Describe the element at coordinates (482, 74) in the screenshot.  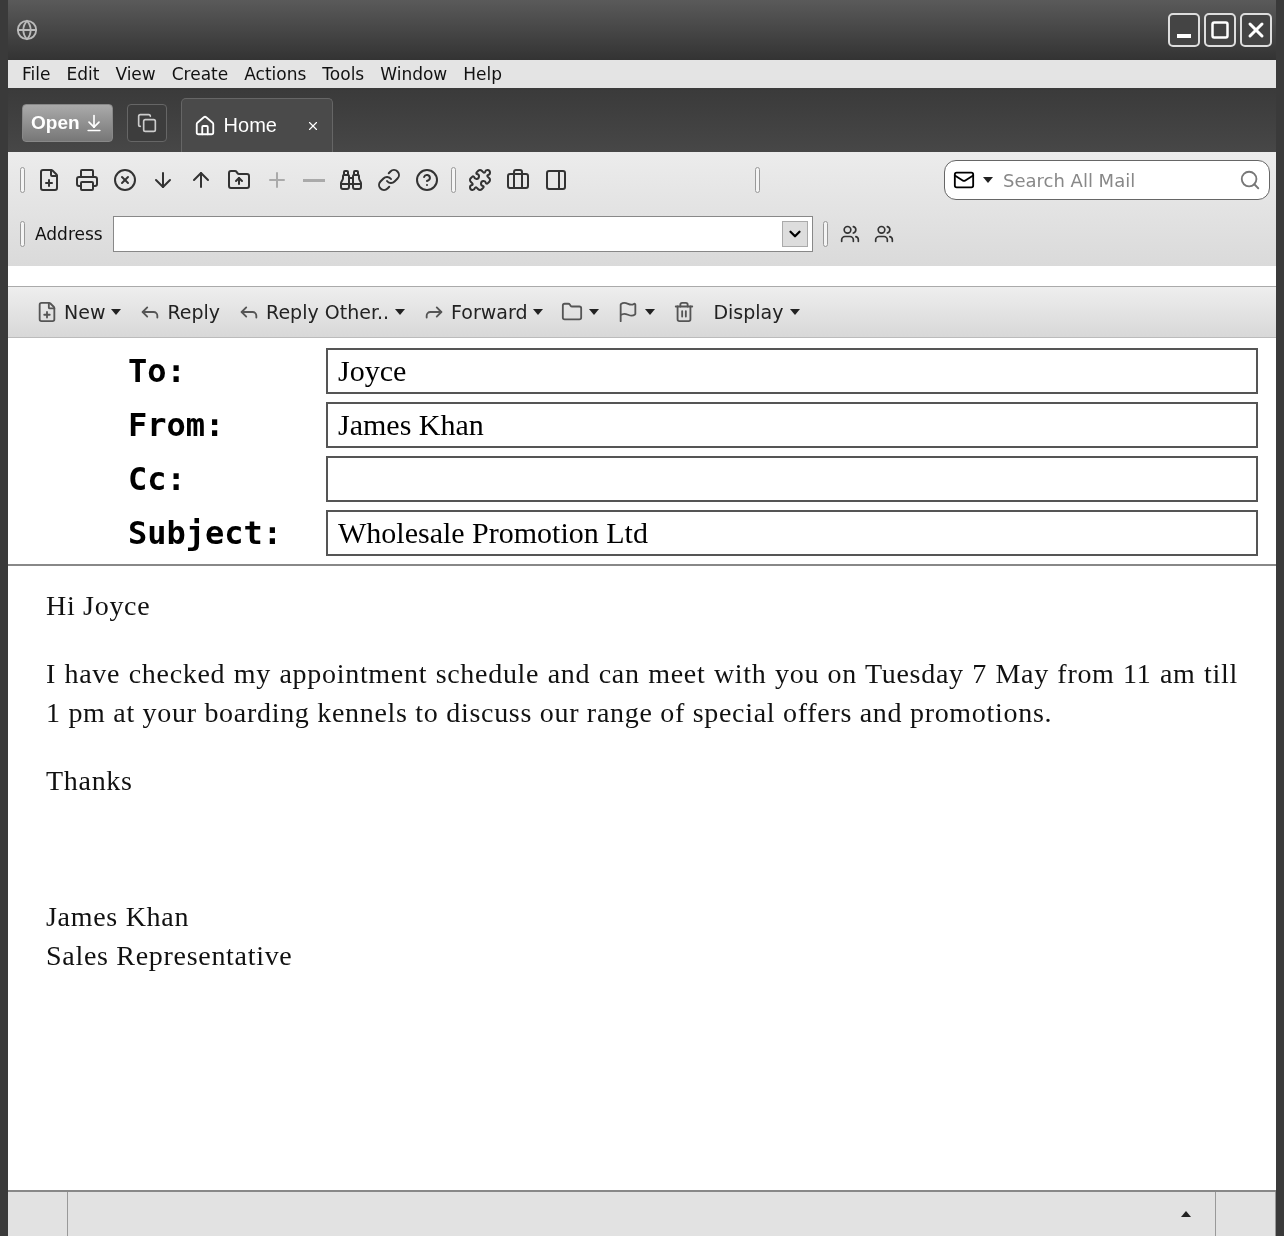
I see `menu-item: Help` at that location.